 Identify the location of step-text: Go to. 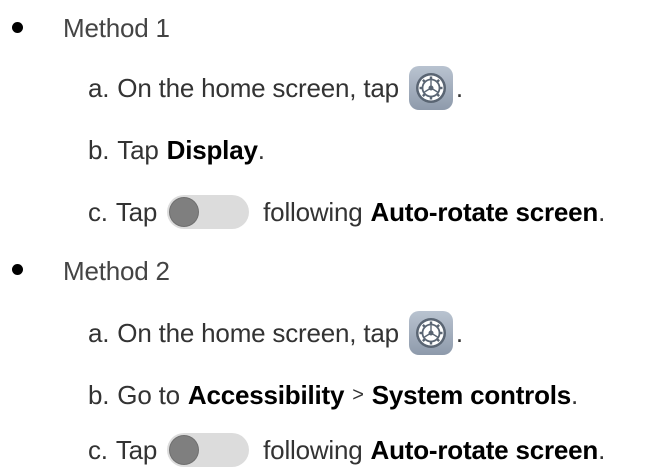
(148, 394).